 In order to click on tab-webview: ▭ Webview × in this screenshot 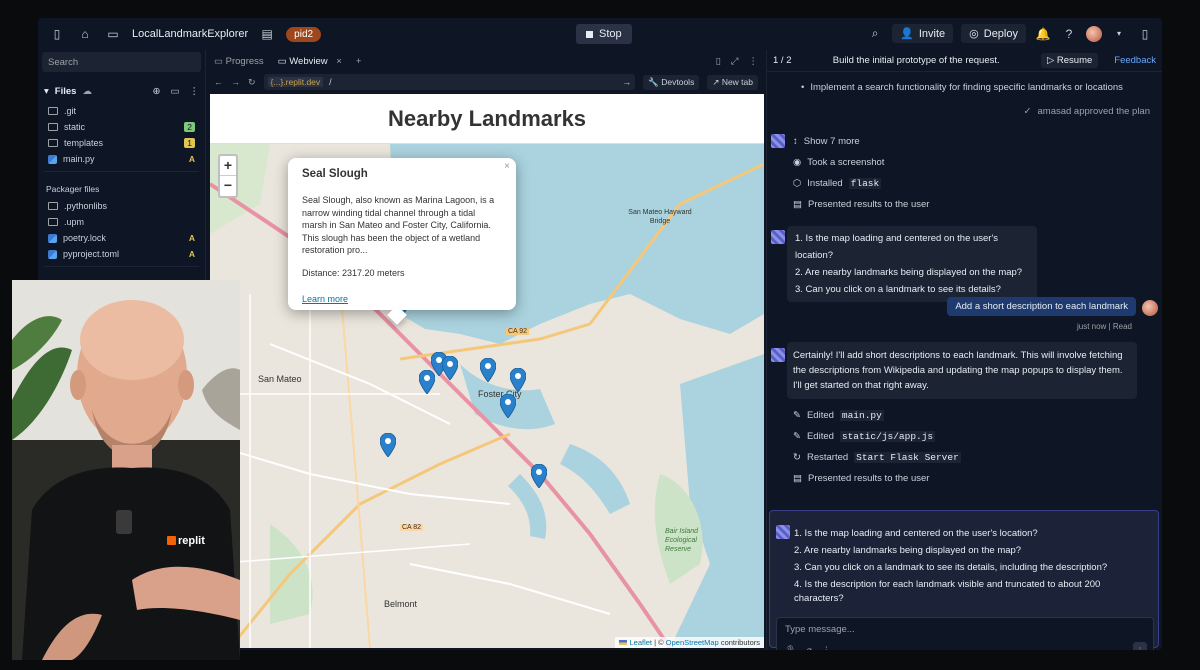, I will do `click(310, 61)`.